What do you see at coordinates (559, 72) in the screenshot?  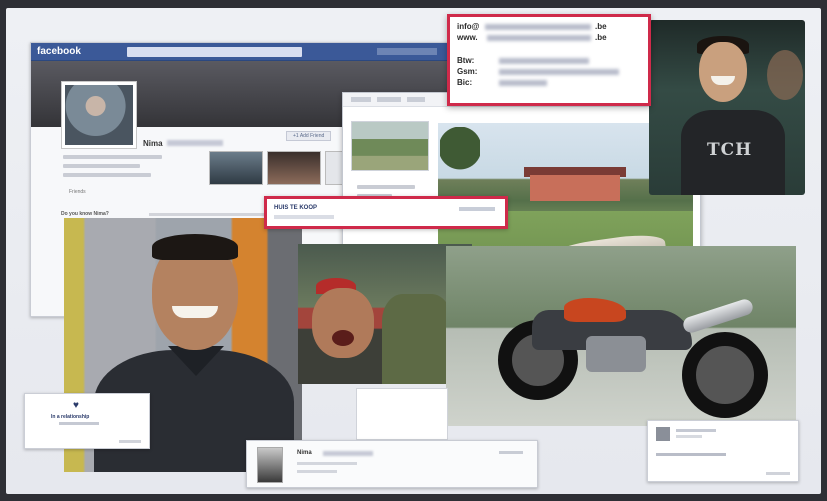 I see `blurred-gsm` at bounding box center [559, 72].